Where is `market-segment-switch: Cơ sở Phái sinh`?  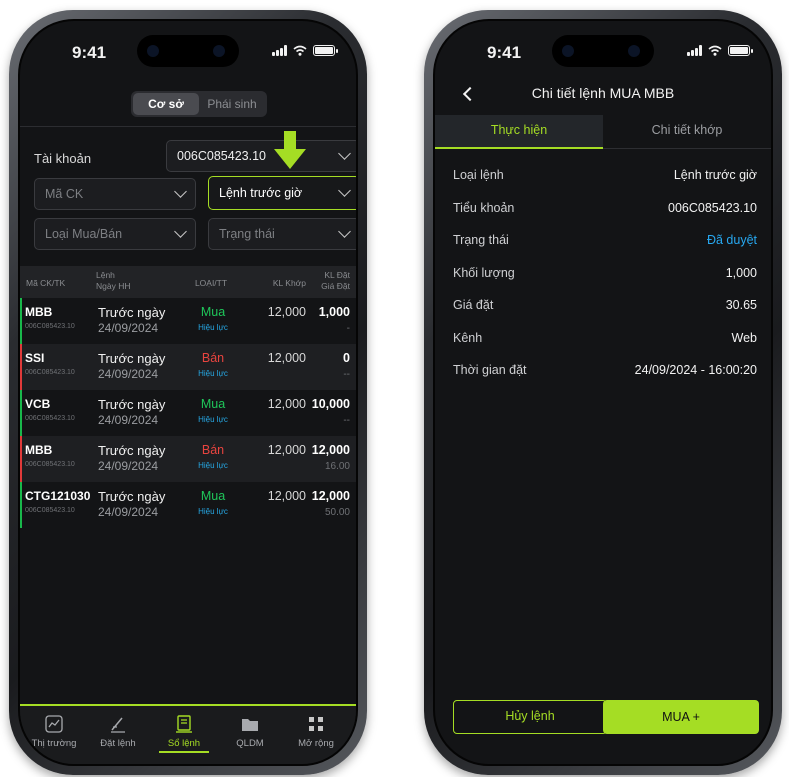 market-segment-switch: Cơ sở Phái sinh is located at coordinates (199, 104).